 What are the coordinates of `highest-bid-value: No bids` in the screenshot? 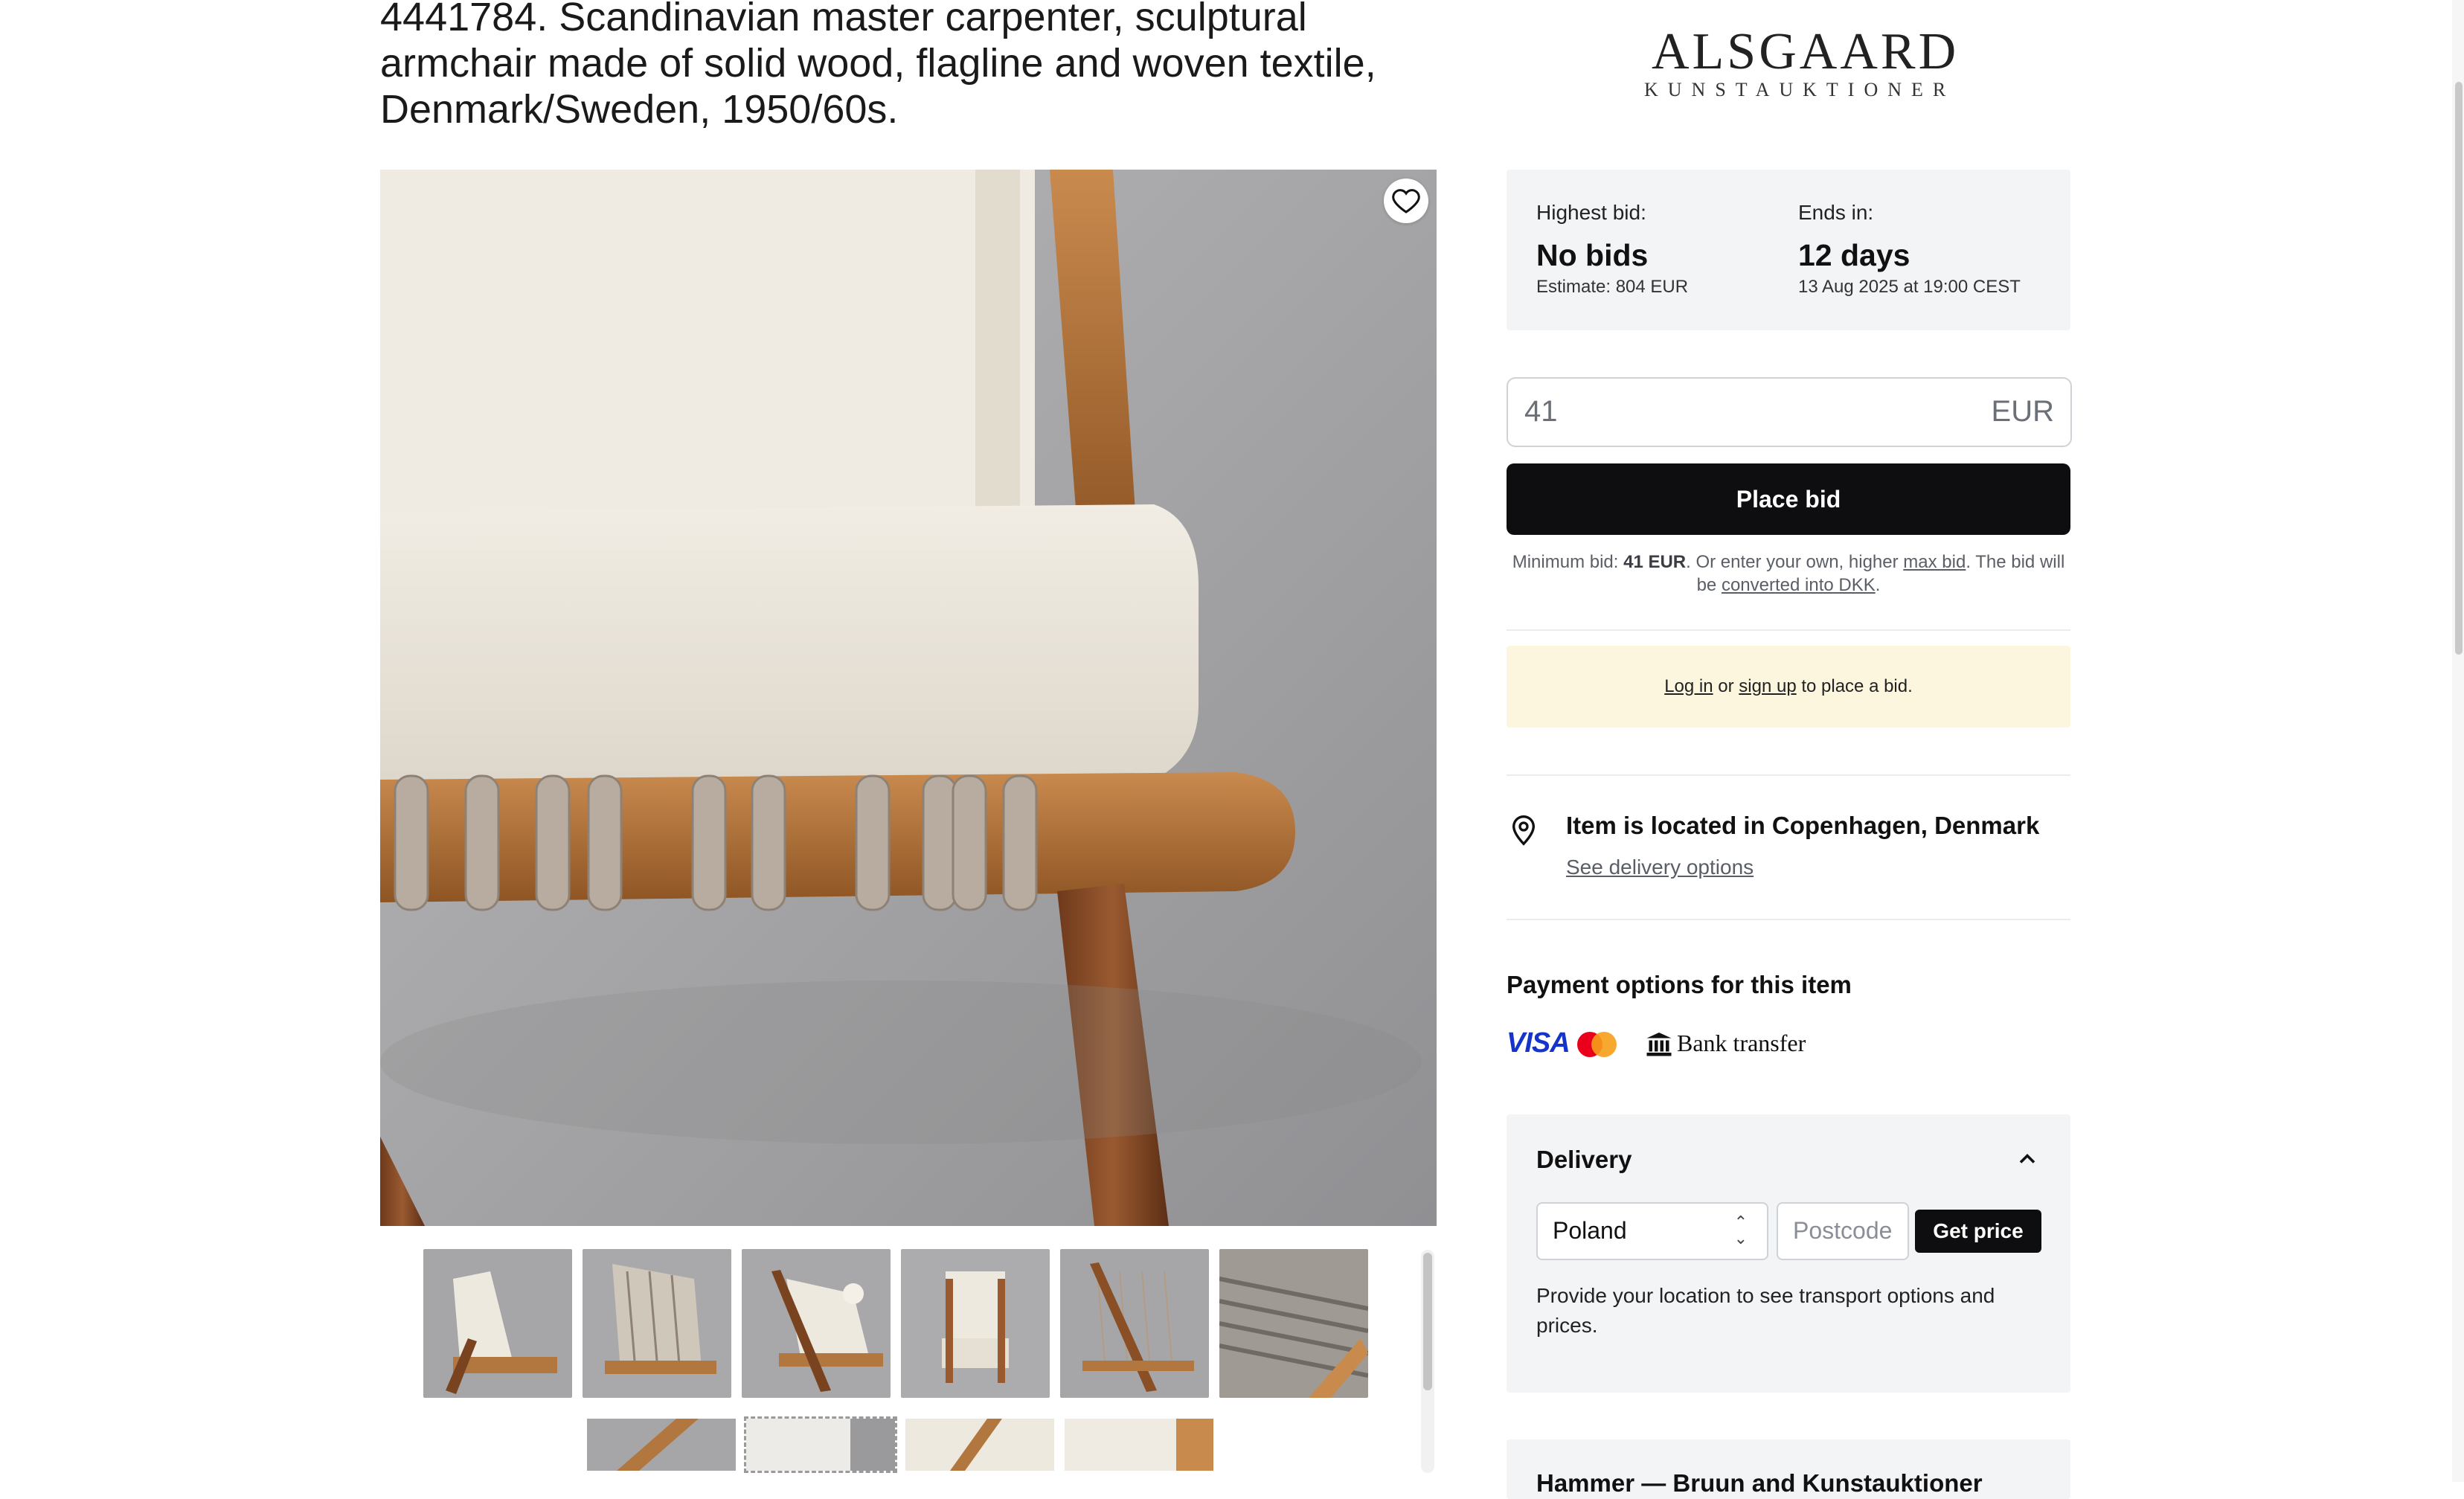 It's located at (1592, 255).